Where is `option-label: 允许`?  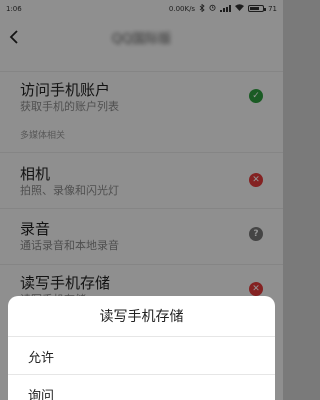
option-label: 允许 is located at coordinates (41, 358).